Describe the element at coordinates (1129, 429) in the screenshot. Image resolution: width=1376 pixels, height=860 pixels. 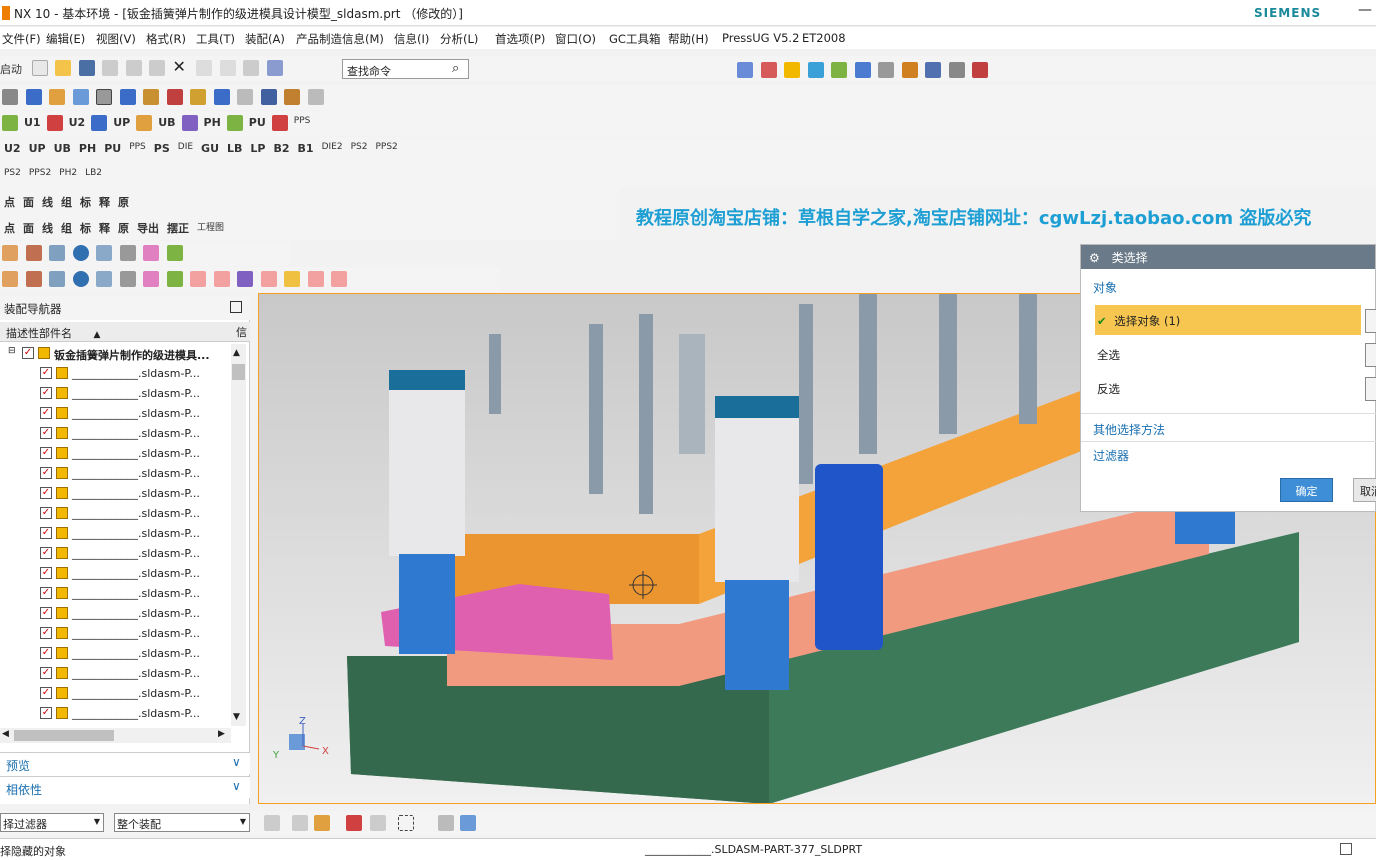
I see `other-methods-section: 其他选择方法` at that location.